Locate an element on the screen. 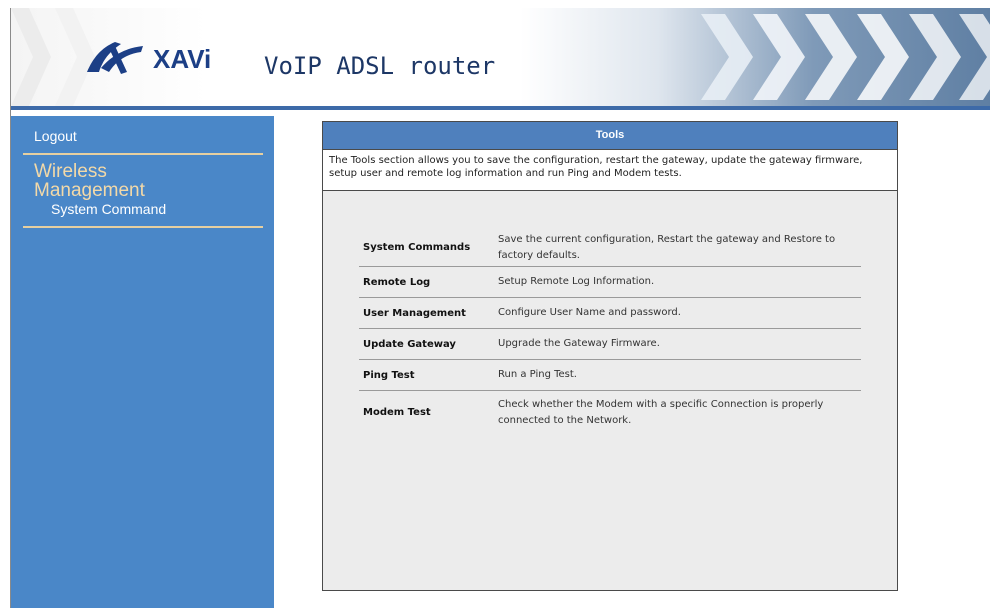 The width and height of the screenshot is (990, 608). page-title: VoIP ADSL router is located at coordinates (380, 66).